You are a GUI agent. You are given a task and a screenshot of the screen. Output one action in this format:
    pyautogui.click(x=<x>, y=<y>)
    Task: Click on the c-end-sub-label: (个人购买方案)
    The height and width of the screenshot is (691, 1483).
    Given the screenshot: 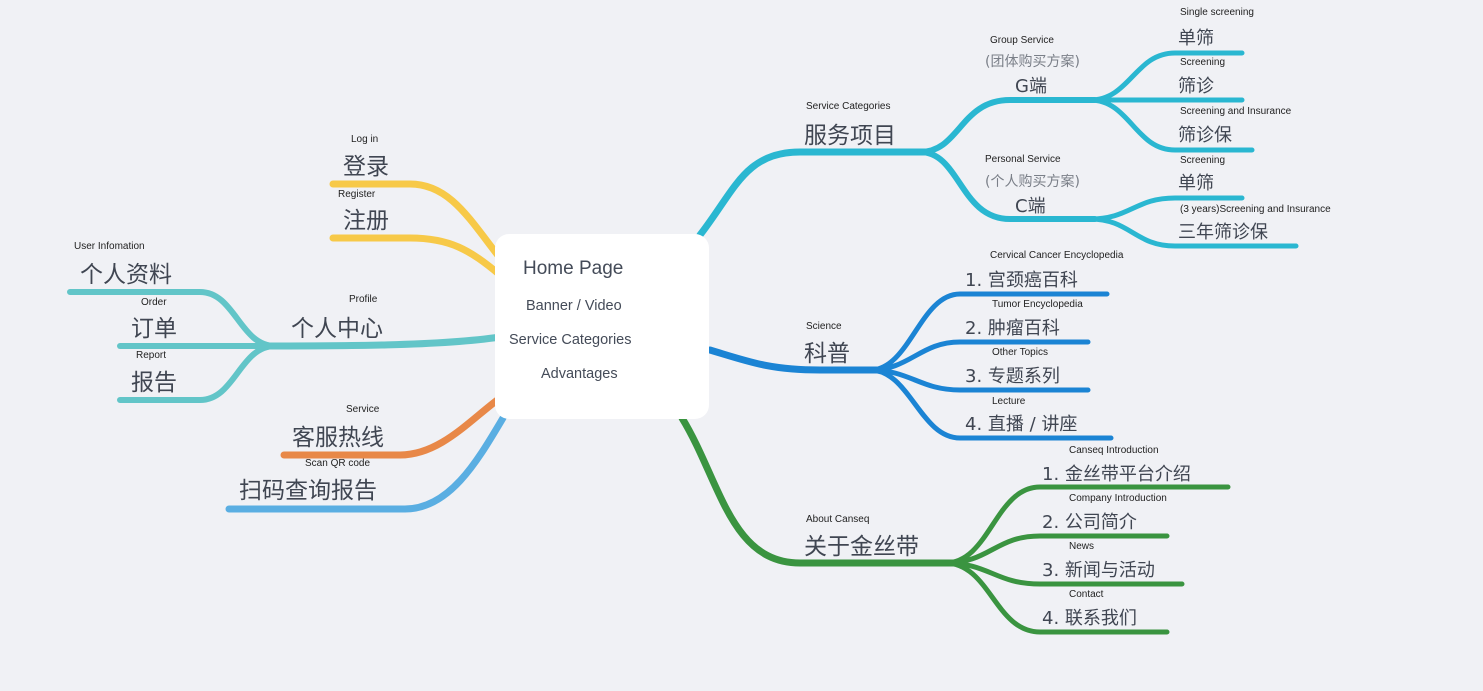 What is the action you would take?
    pyautogui.click(x=1032, y=181)
    